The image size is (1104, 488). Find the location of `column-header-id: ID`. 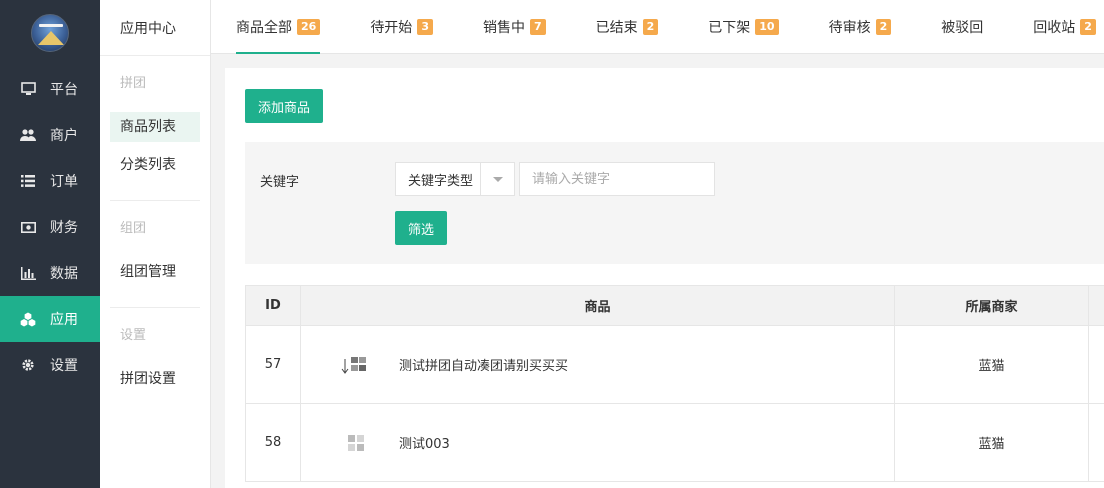

column-header-id: ID is located at coordinates (273, 305).